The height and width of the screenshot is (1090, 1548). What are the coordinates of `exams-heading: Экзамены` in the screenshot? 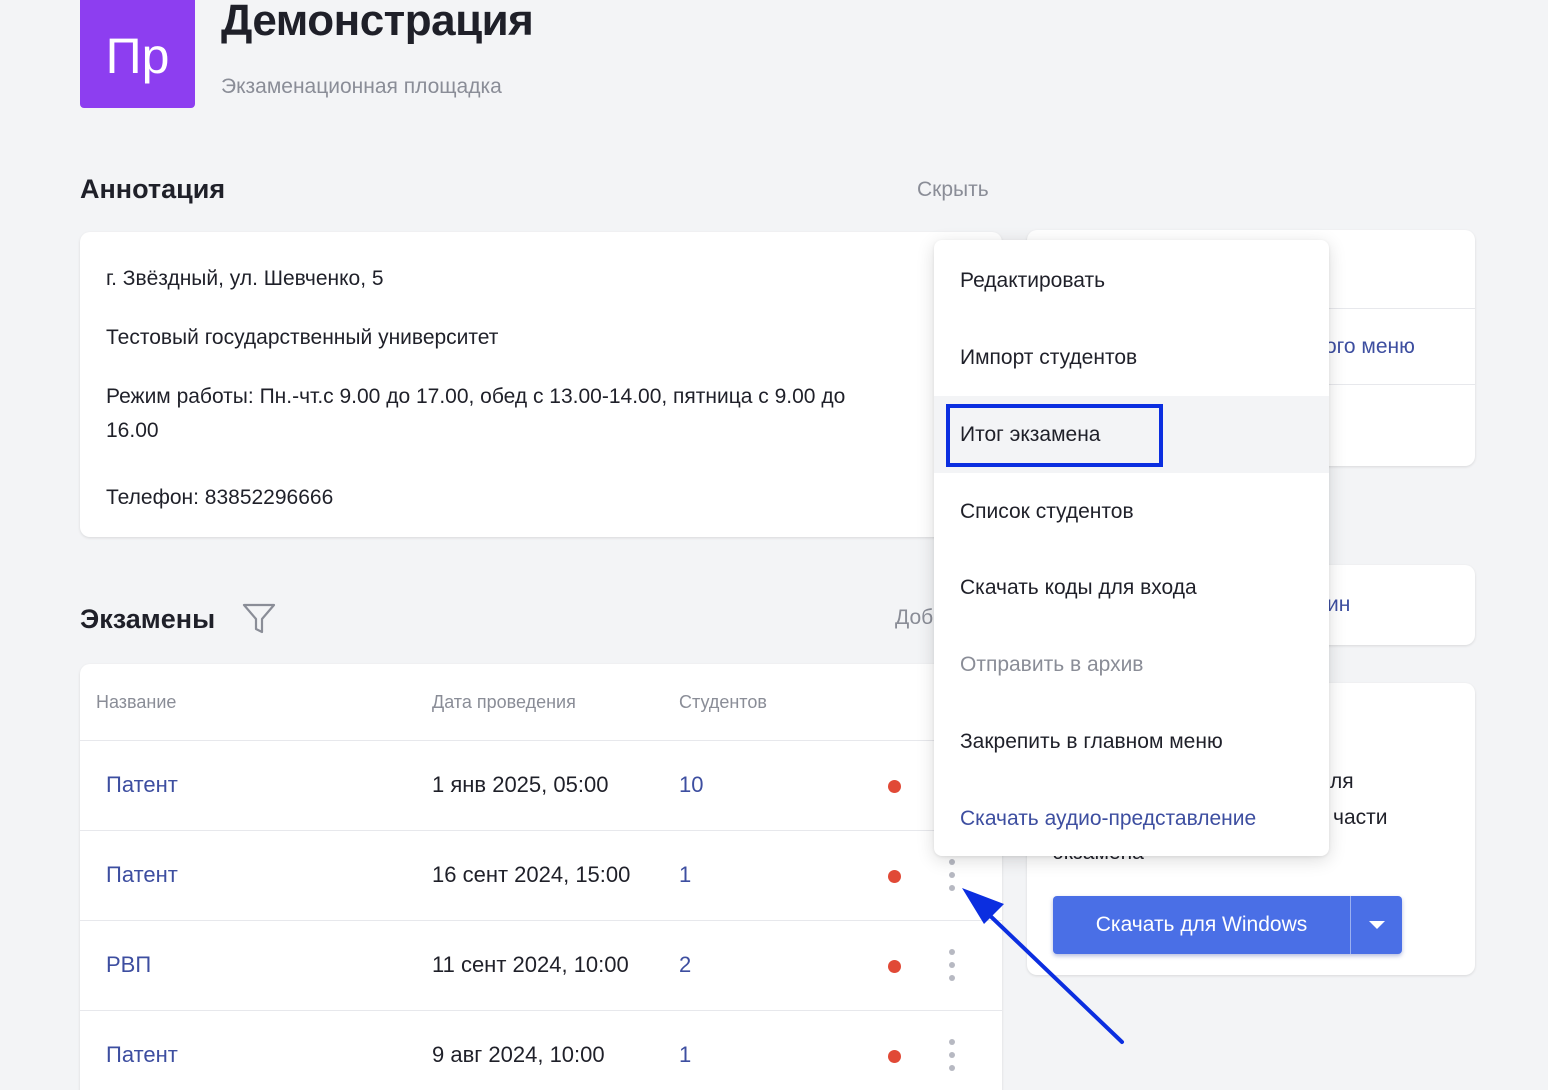 It's located at (148, 619).